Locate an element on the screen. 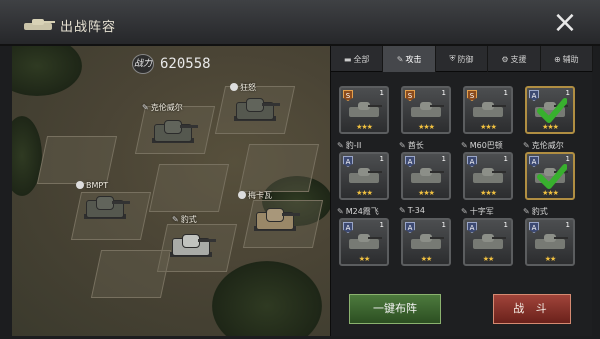 This screenshot has height=339, width=600. circle-icon is located at coordinates (80, 185).